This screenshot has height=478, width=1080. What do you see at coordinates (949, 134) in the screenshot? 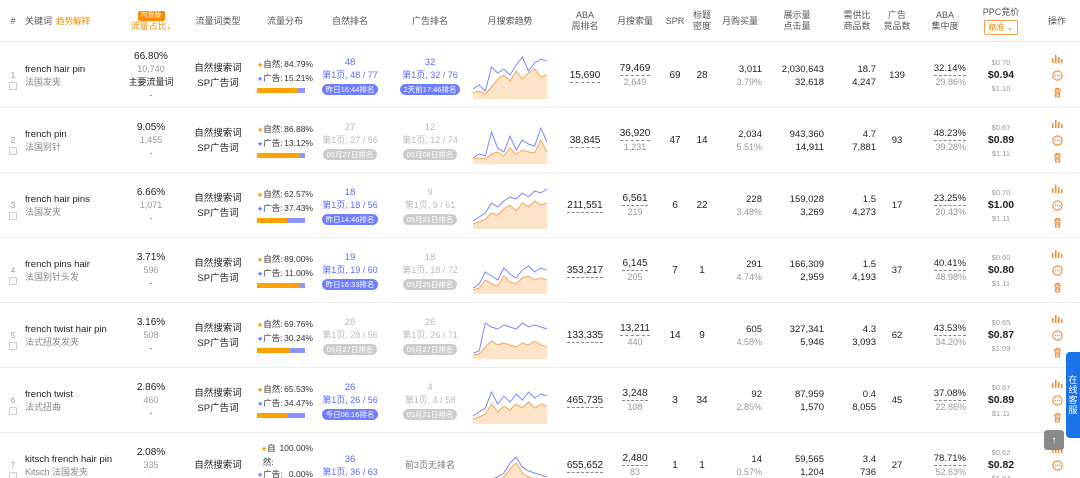
I see `concentration-value: 48.23%` at bounding box center [949, 134].